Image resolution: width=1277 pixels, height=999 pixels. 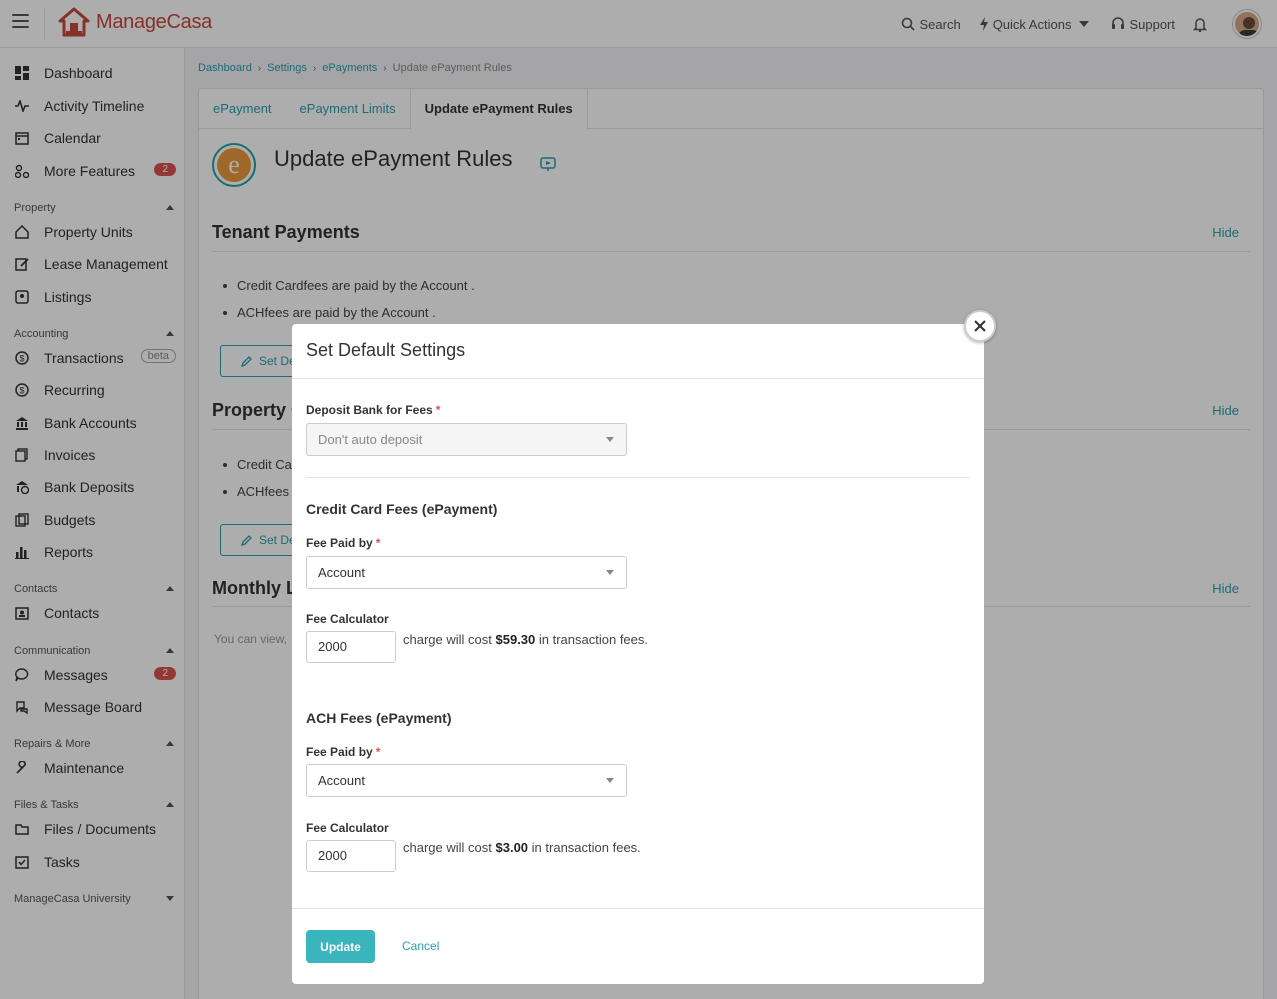 What do you see at coordinates (386, 350) in the screenshot?
I see `modal-title: Set Default Settings` at bounding box center [386, 350].